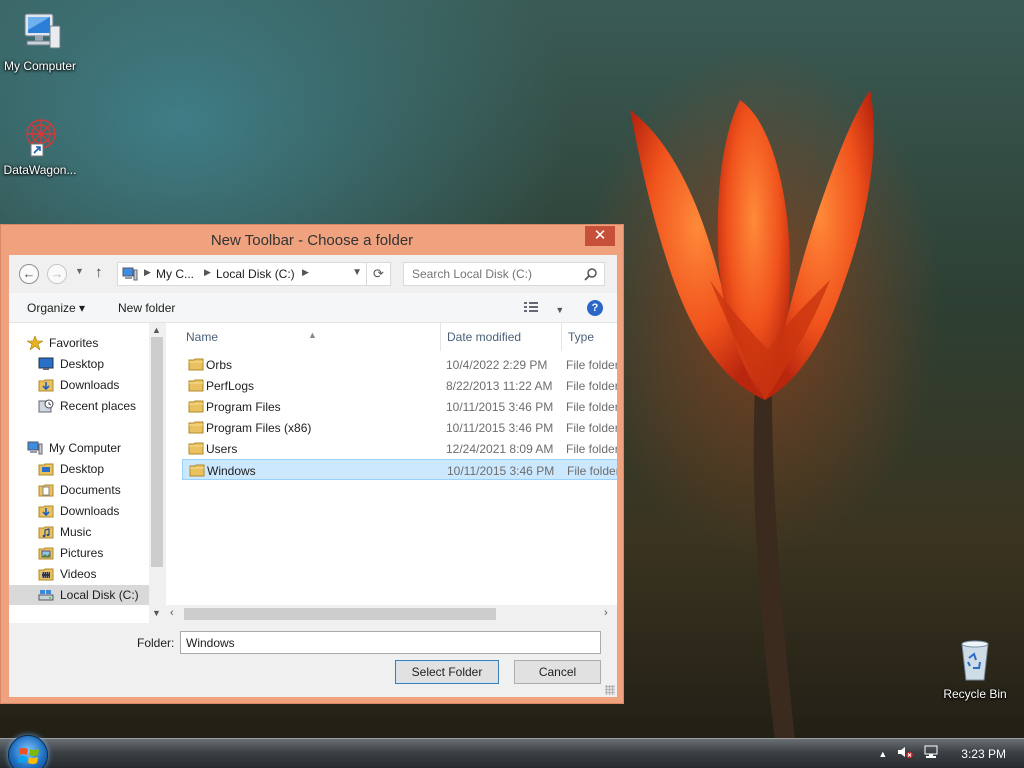 The height and width of the screenshot is (768, 1024). Describe the element at coordinates (595, 308) in the screenshot. I see `help-icon: ?` at that location.